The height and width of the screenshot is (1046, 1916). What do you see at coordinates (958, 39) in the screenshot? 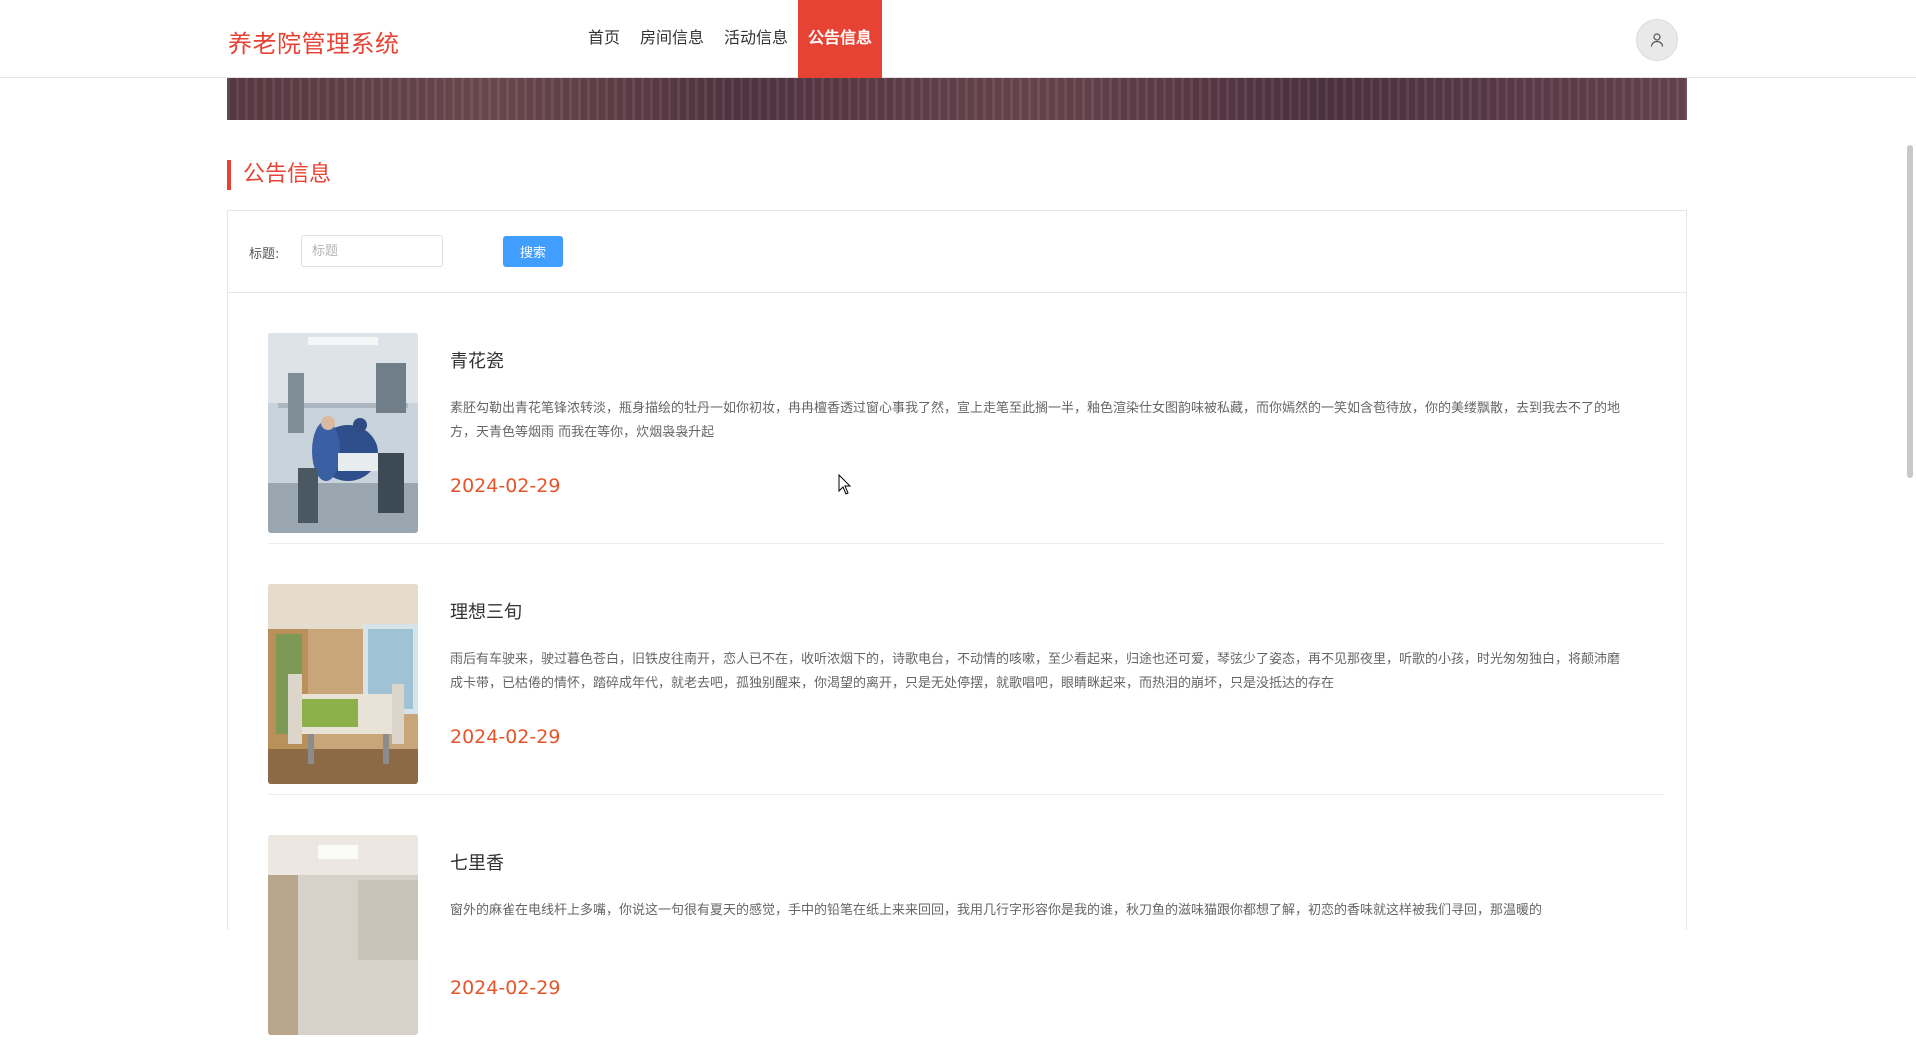
I see `top-navbar: 养老院管理系统 首页 房间信息 活动信息 公告信息` at bounding box center [958, 39].